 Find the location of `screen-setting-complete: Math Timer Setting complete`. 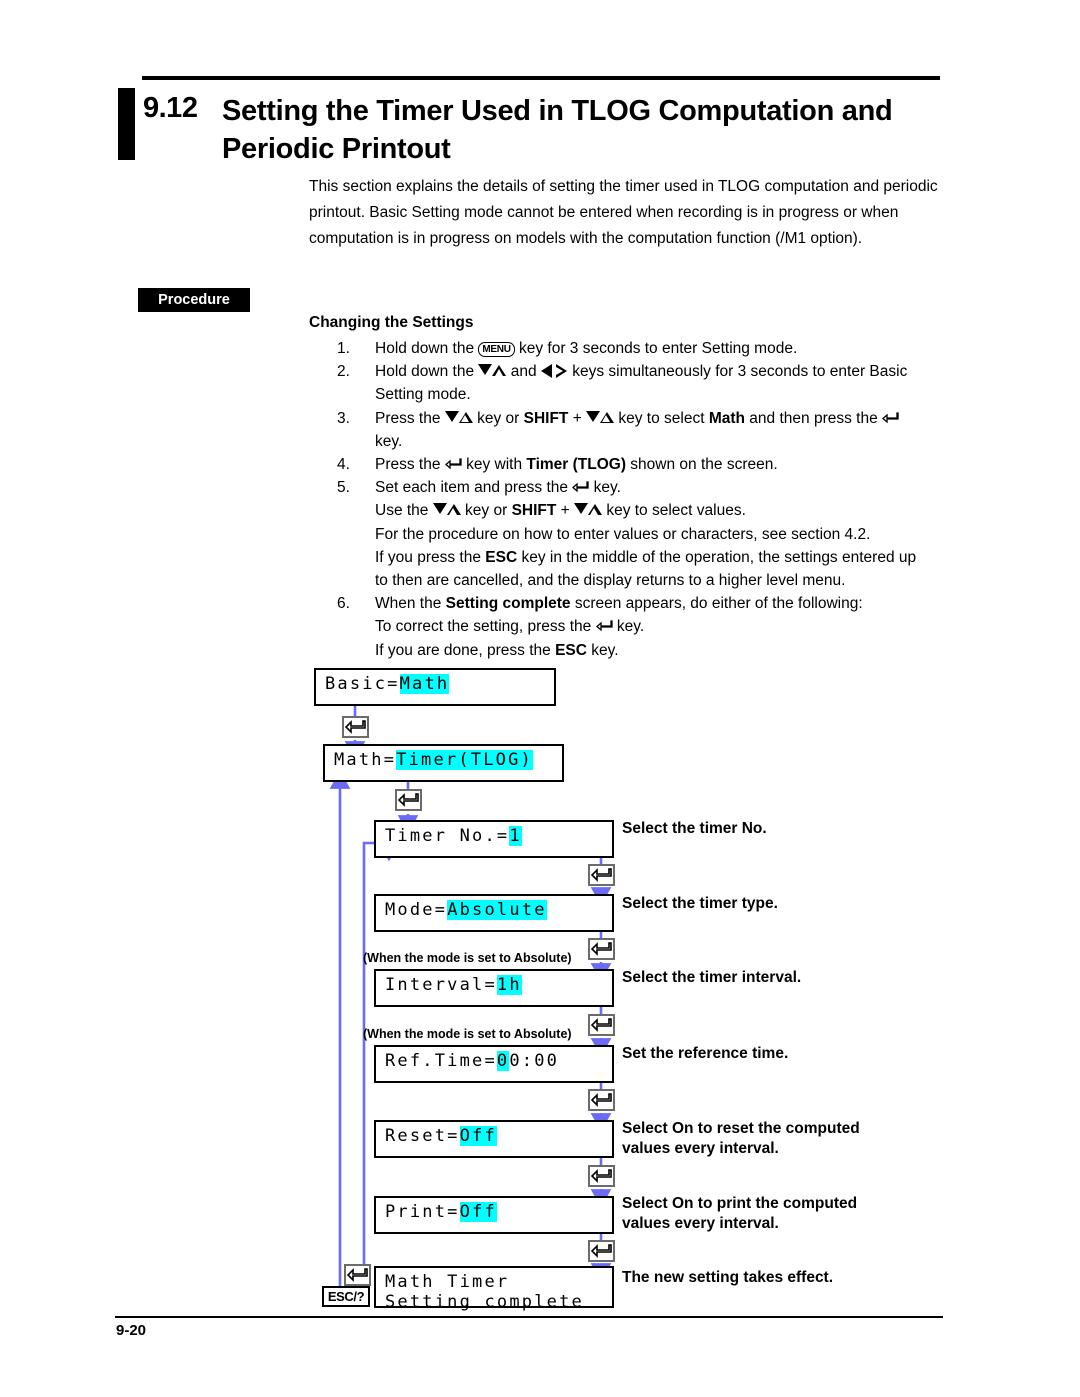

screen-setting-complete: Math Timer Setting complete is located at coordinates (494, 1289).